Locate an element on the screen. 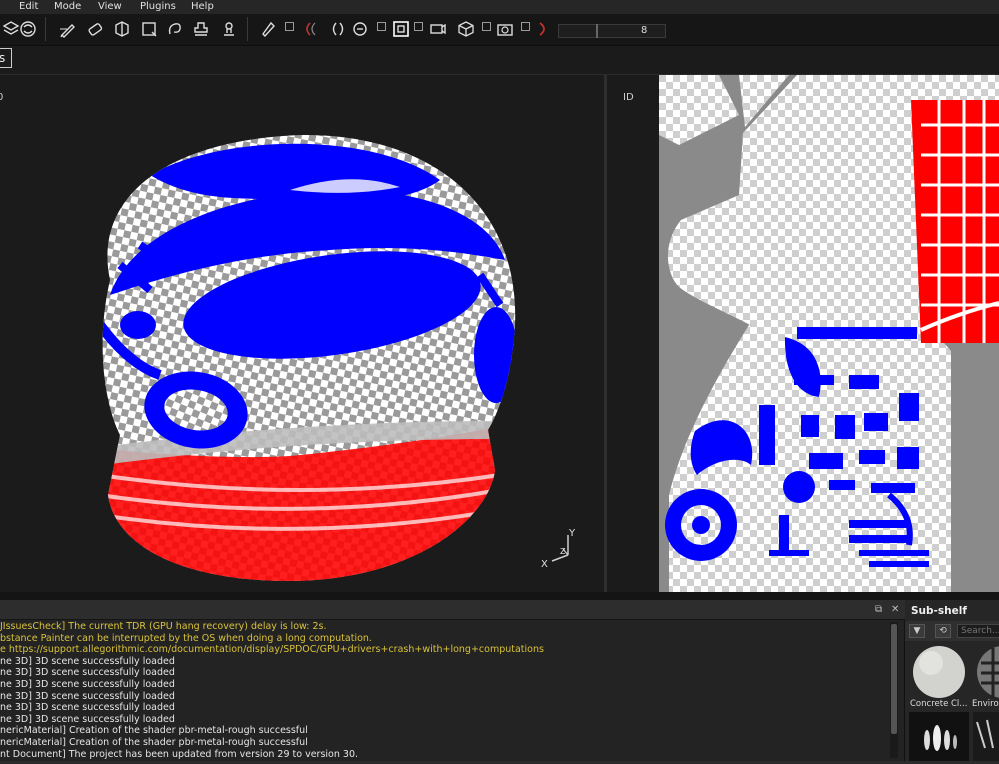  pen-icon is located at coordinates (268, 29).